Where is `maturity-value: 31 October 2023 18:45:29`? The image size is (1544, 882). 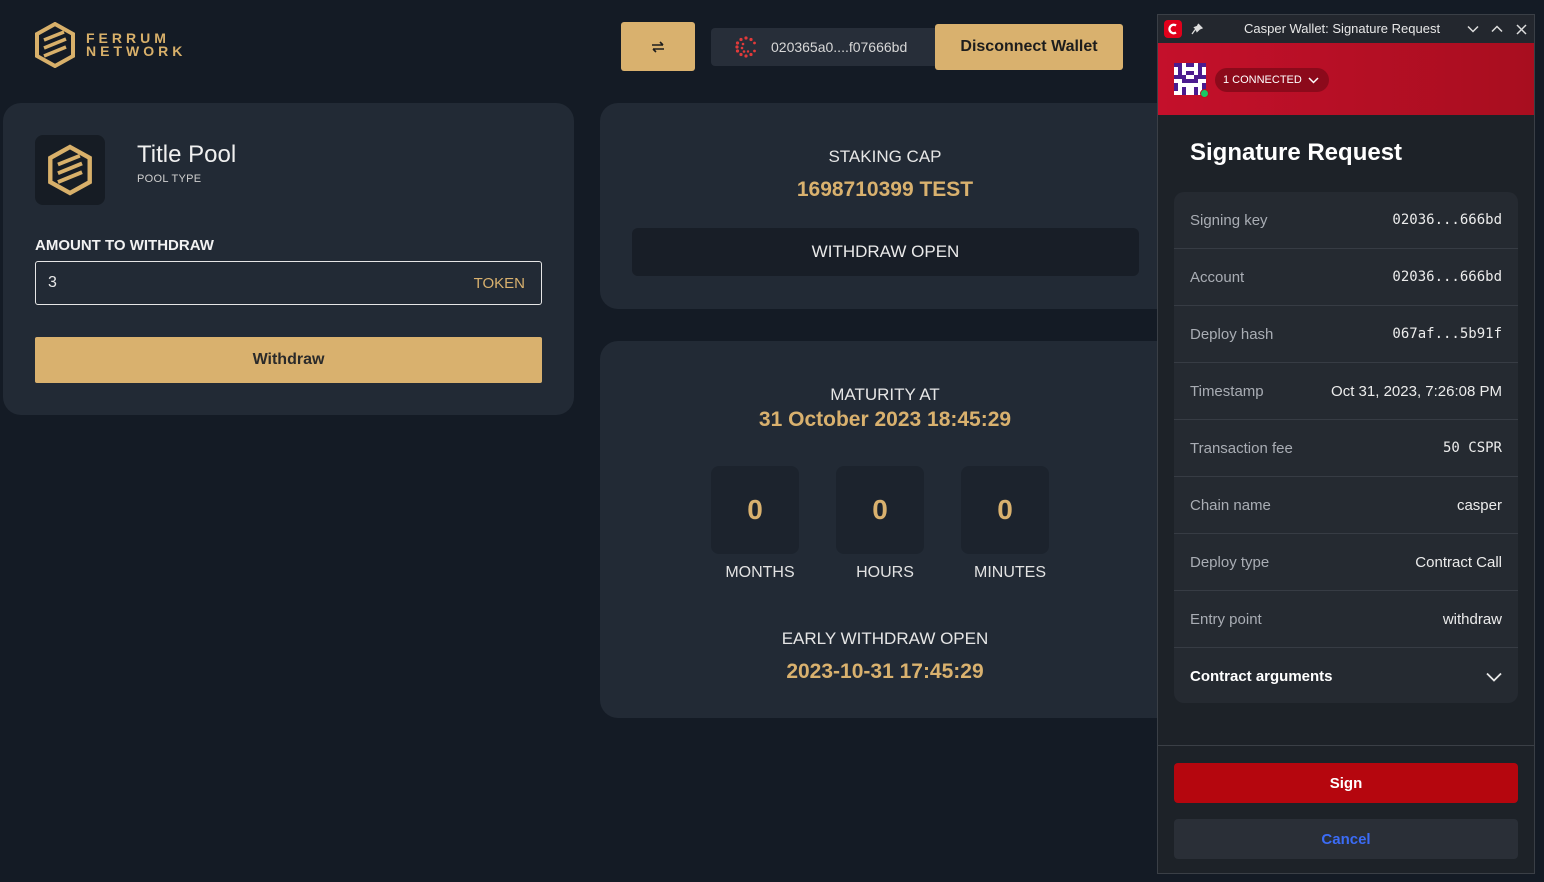 maturity-value: 31 October 2023 18:45:29 is located at coordinates (885, 419).